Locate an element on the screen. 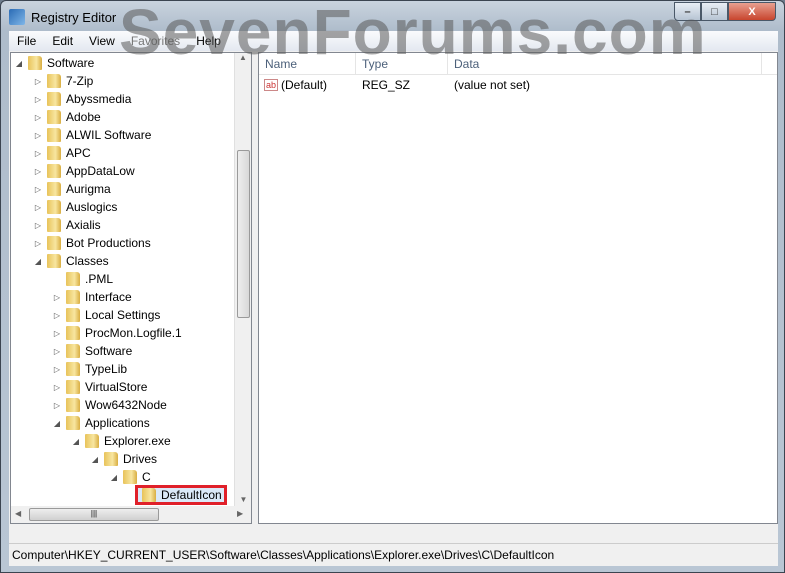 This screenshot has height=573, width=785. tree-vertical-scrollbar: ▲ ▼ is located at coordinates (242, 279).